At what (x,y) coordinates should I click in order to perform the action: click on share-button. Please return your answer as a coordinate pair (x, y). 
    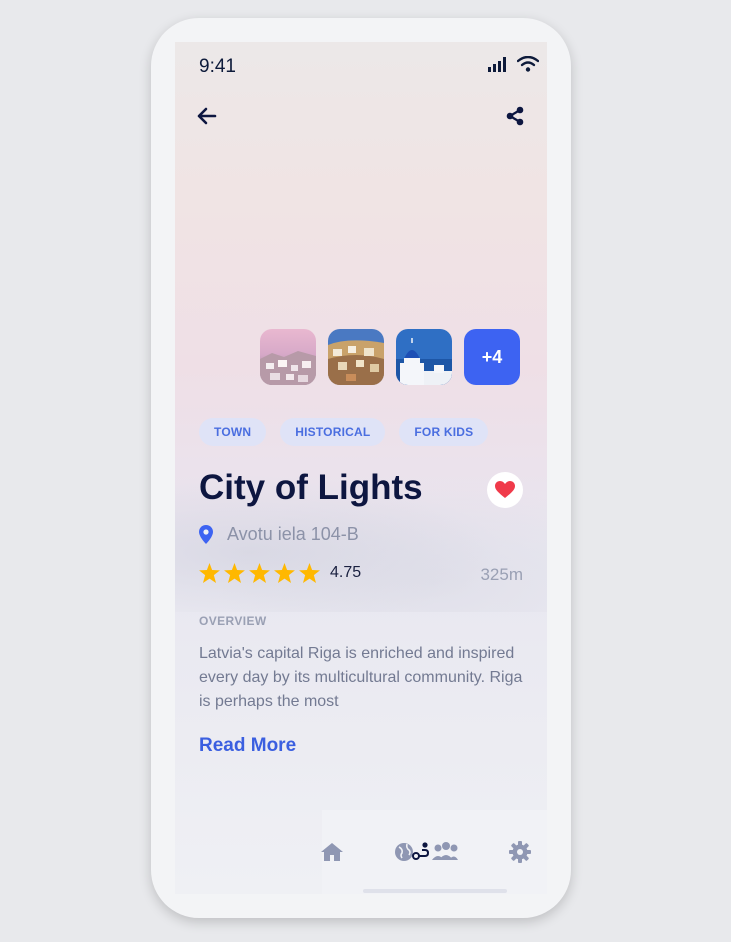
    Looking at the image, I should click on (515, 116).